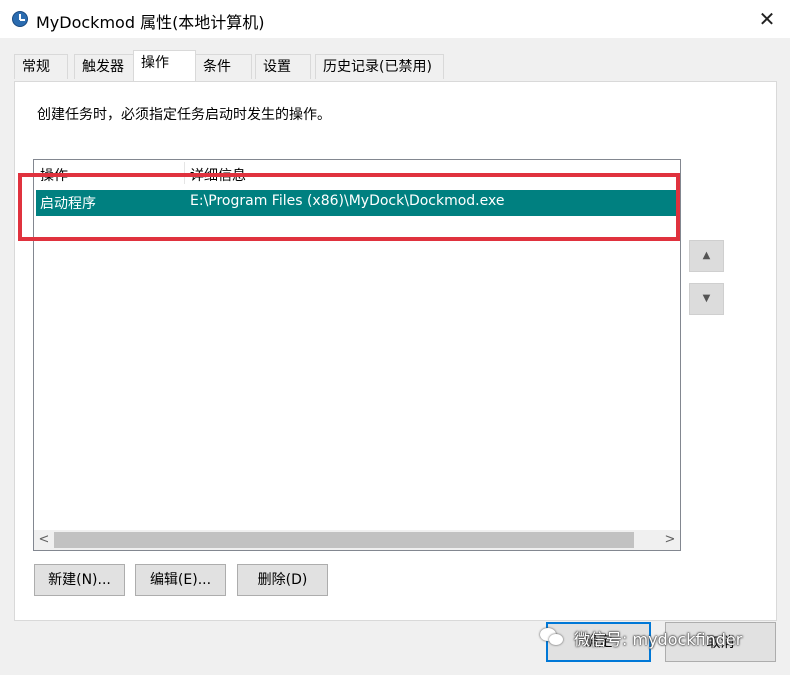 The width and height of the screenshot is (790, 675). What do you see at coordinates (553, 638) in the screenshot?
I see `wechat-icon` at bounding box center [553, 638].